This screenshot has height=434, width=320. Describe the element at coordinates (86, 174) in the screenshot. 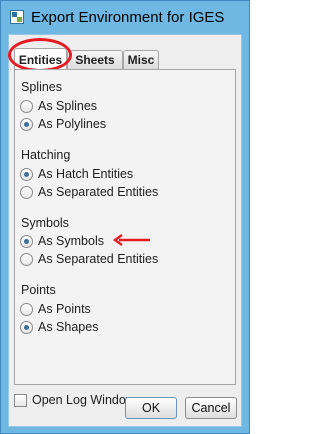

I see `radio-label: As Hatch Entities` at that location.